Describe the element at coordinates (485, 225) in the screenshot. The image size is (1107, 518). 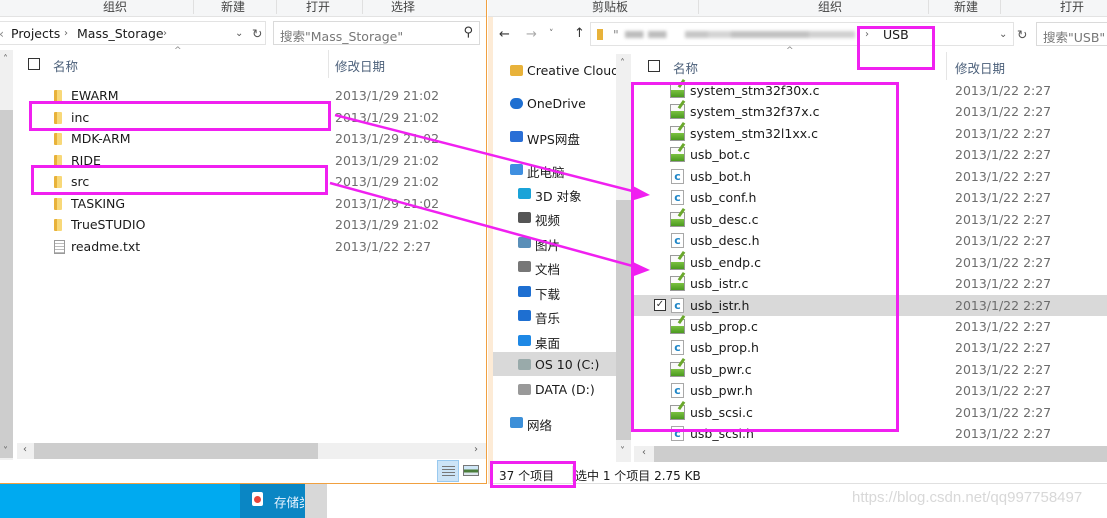
I see `arrow-src-line` at that location.